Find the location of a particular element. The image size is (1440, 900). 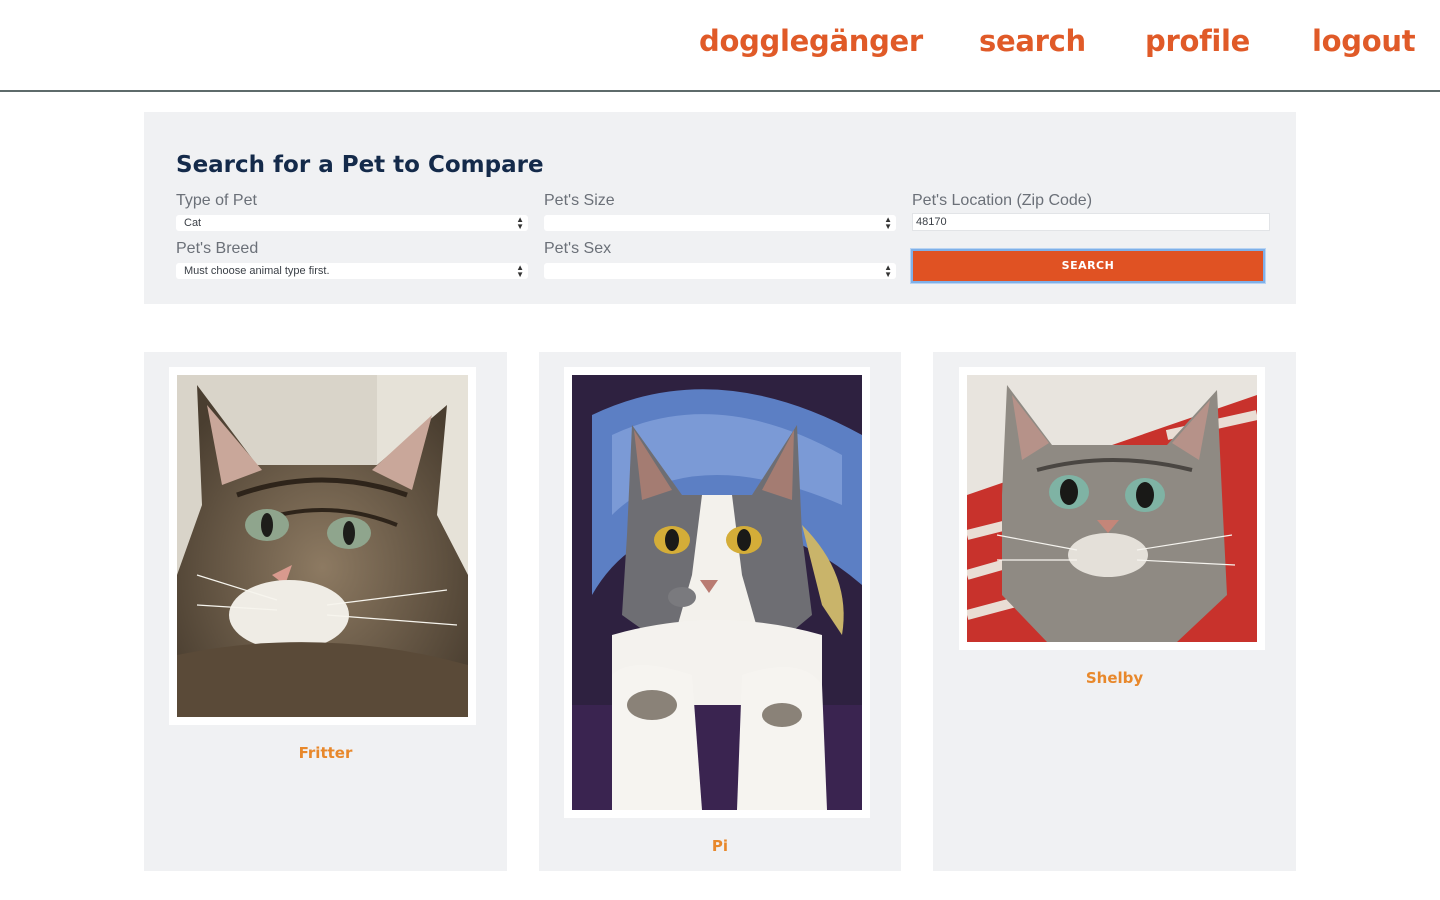

pet-breed-select: Must choose animal type first. ▲ ▼ is located at coordinates (352, 271).